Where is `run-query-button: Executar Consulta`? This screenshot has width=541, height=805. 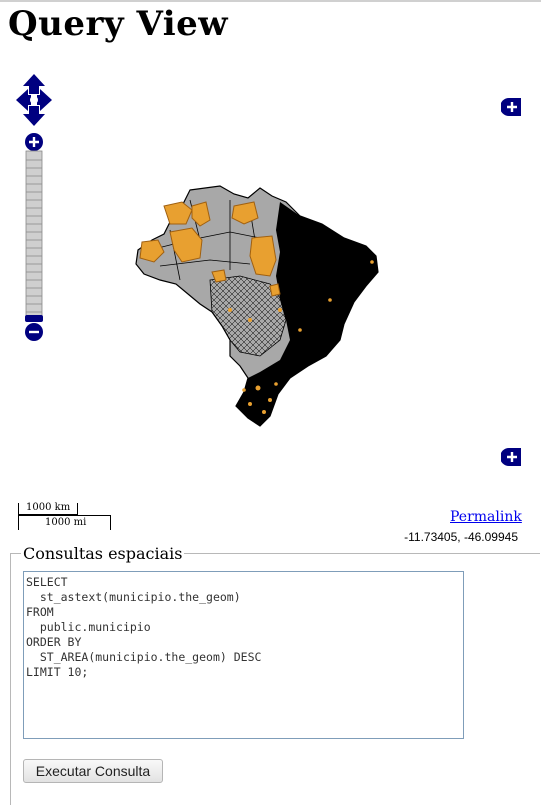
run-query-button: Executar Consulta is located at coordinates (93, 771).